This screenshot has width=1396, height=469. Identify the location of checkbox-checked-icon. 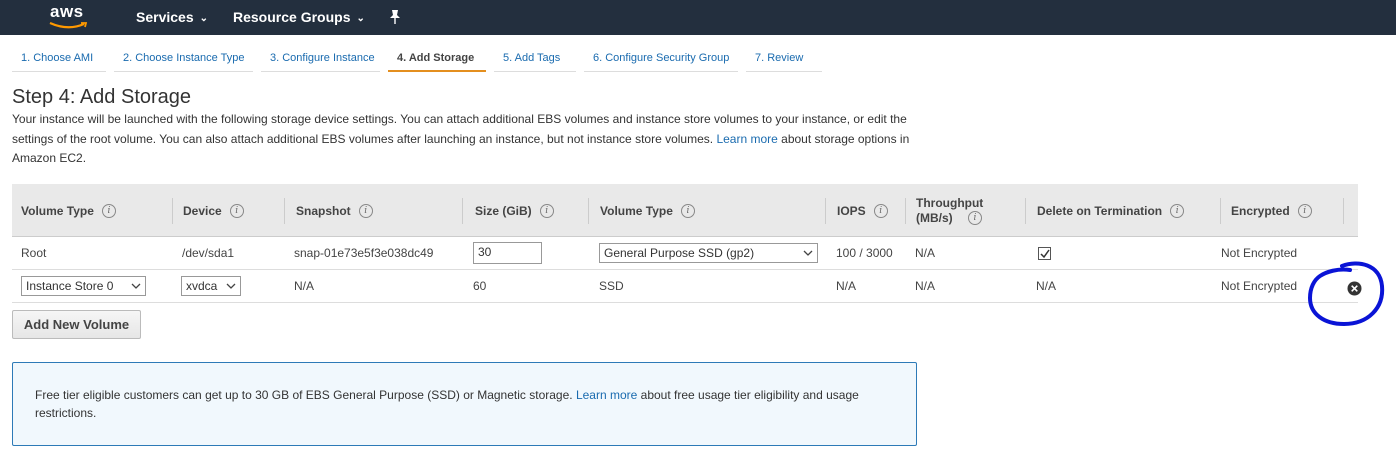
(1045, 253).